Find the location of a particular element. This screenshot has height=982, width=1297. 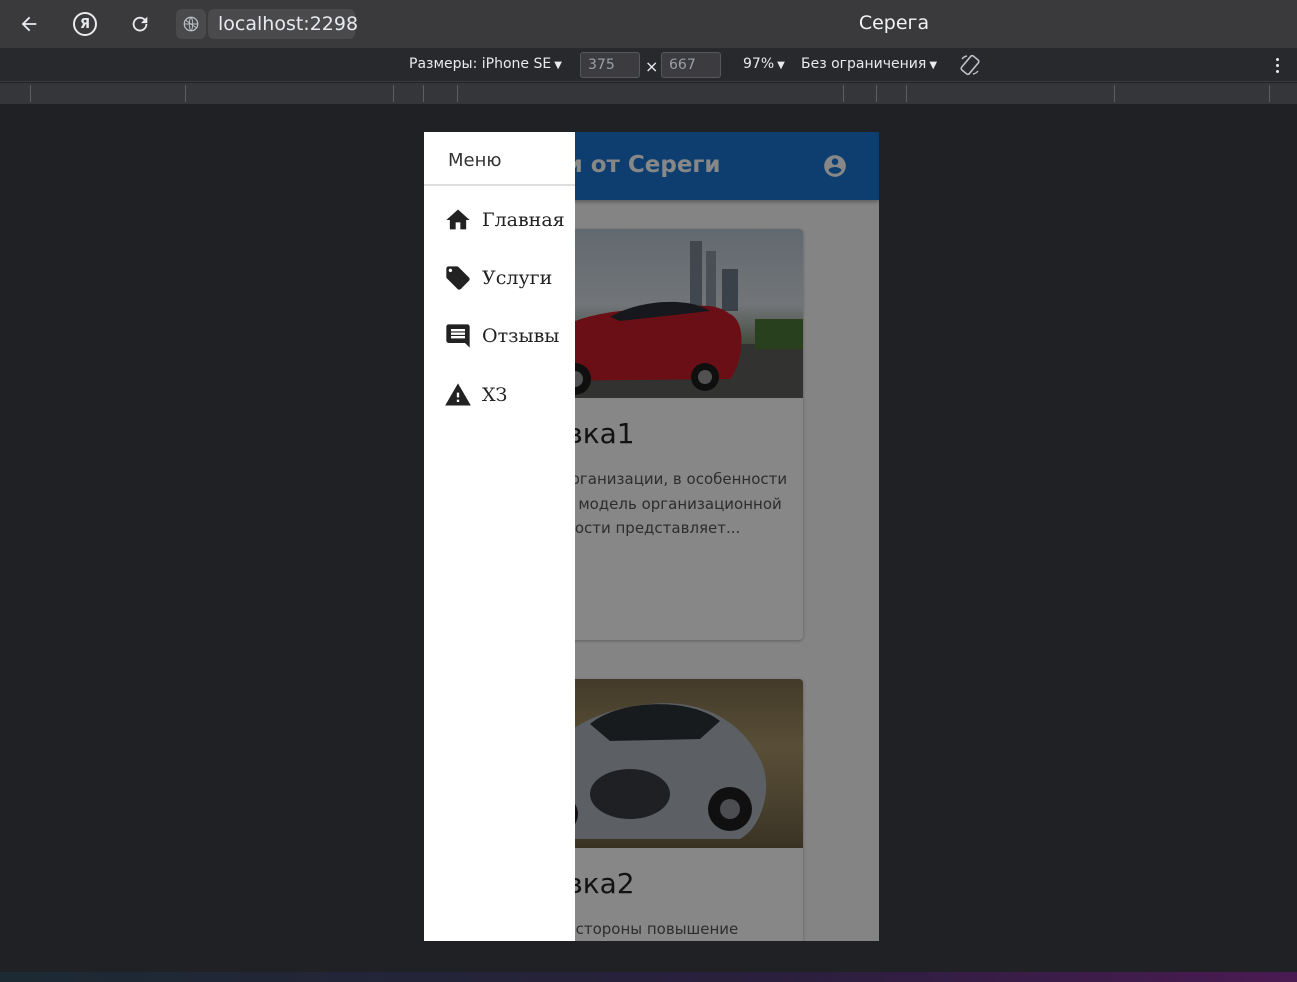

drawer-item-services: Услуги is located at coordinates (499, 278).